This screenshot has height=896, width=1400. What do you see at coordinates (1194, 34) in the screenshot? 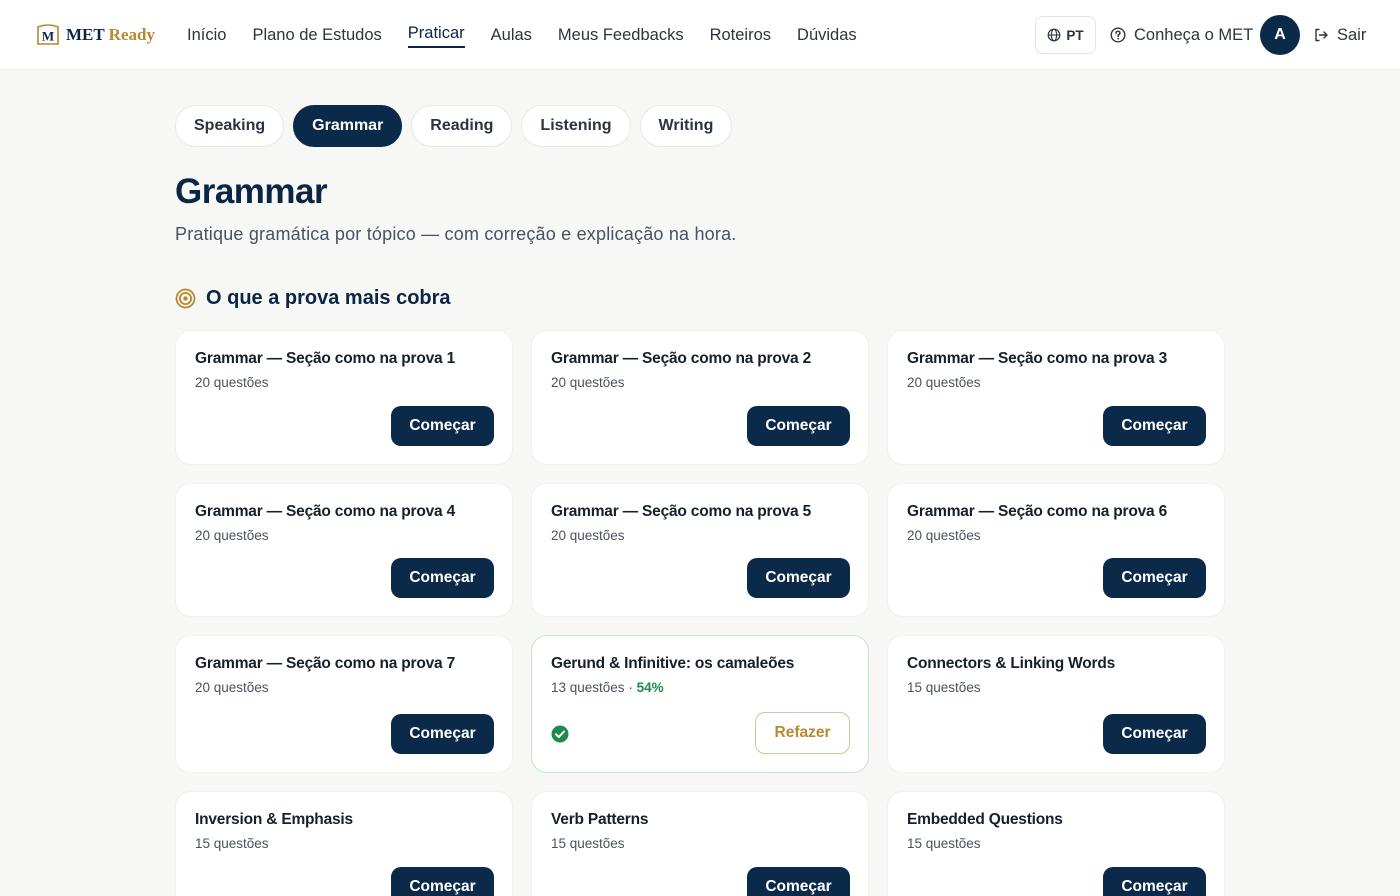
I see `about-met-label: Conheça o MET` at bounding box center [1194, 34].